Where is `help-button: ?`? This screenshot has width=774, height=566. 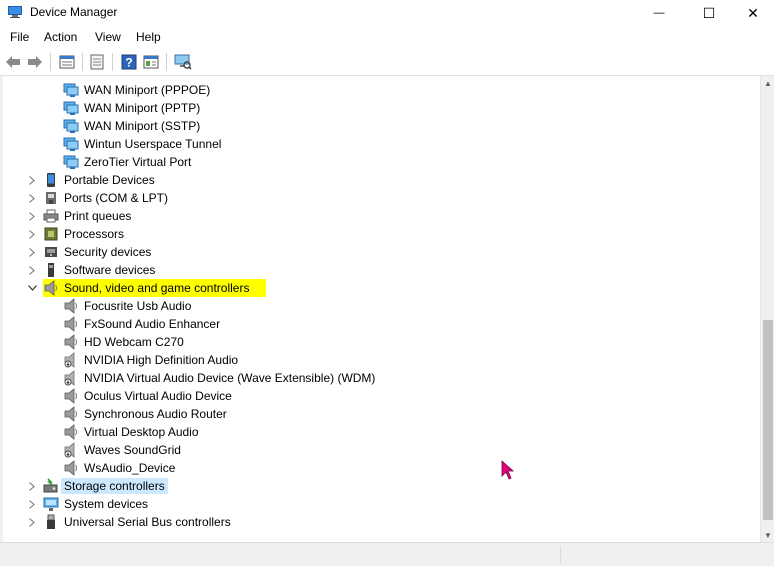 help-button: ? is located at coordinates (129, 62).